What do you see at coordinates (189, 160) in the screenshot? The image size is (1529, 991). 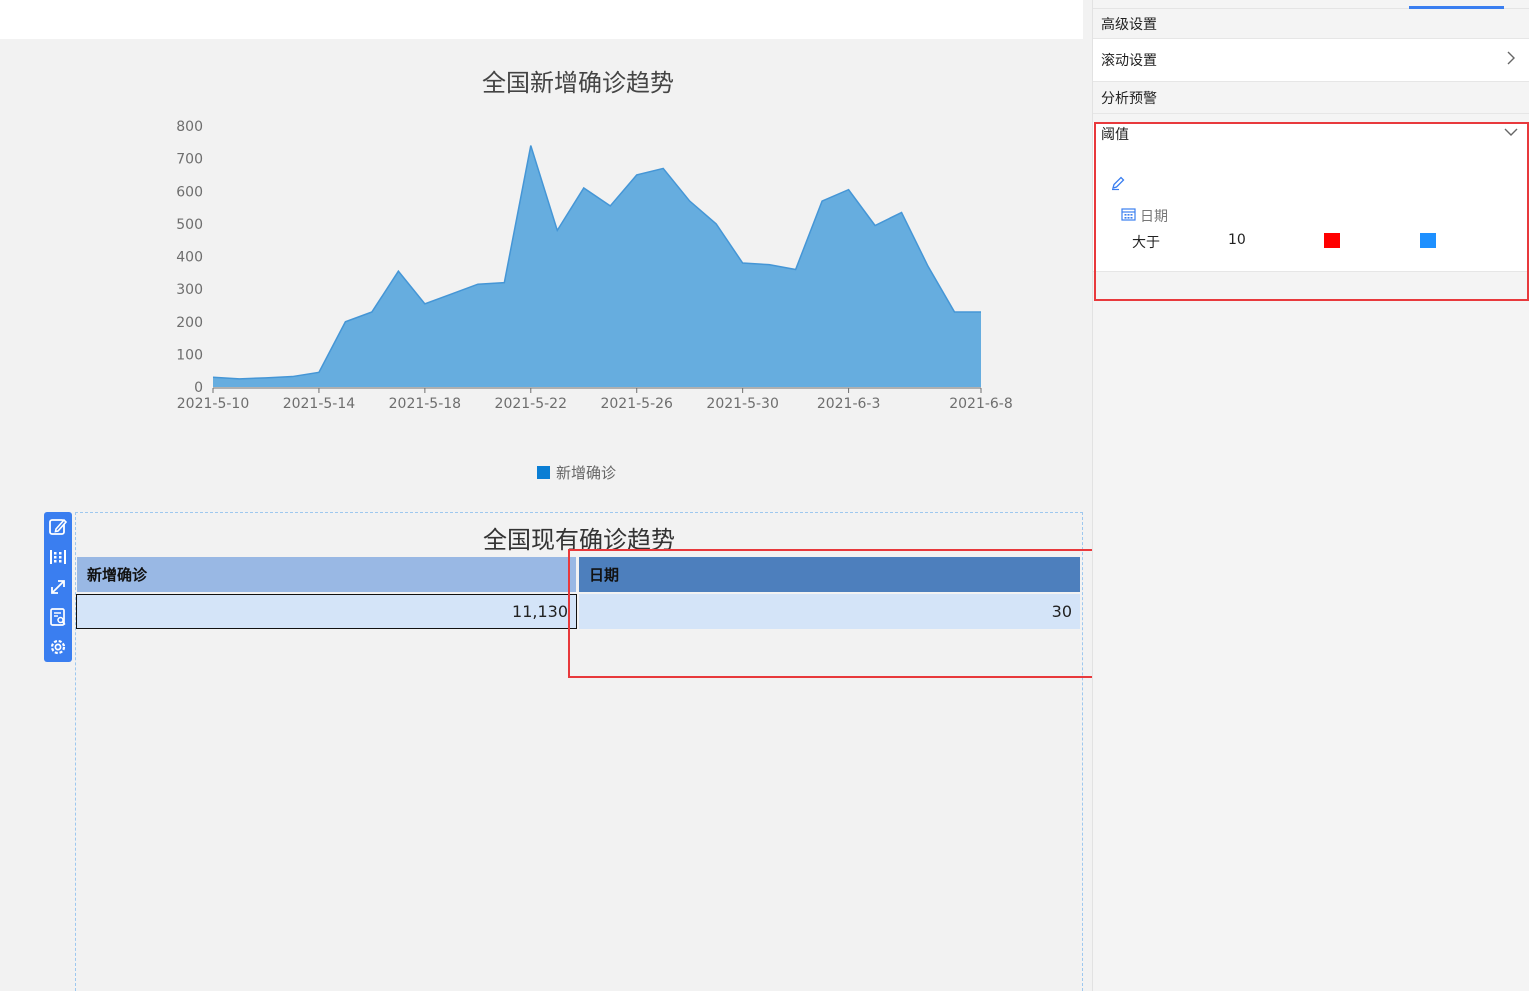 I see `y-tick-label: 700` at bounding box center [189, 160].